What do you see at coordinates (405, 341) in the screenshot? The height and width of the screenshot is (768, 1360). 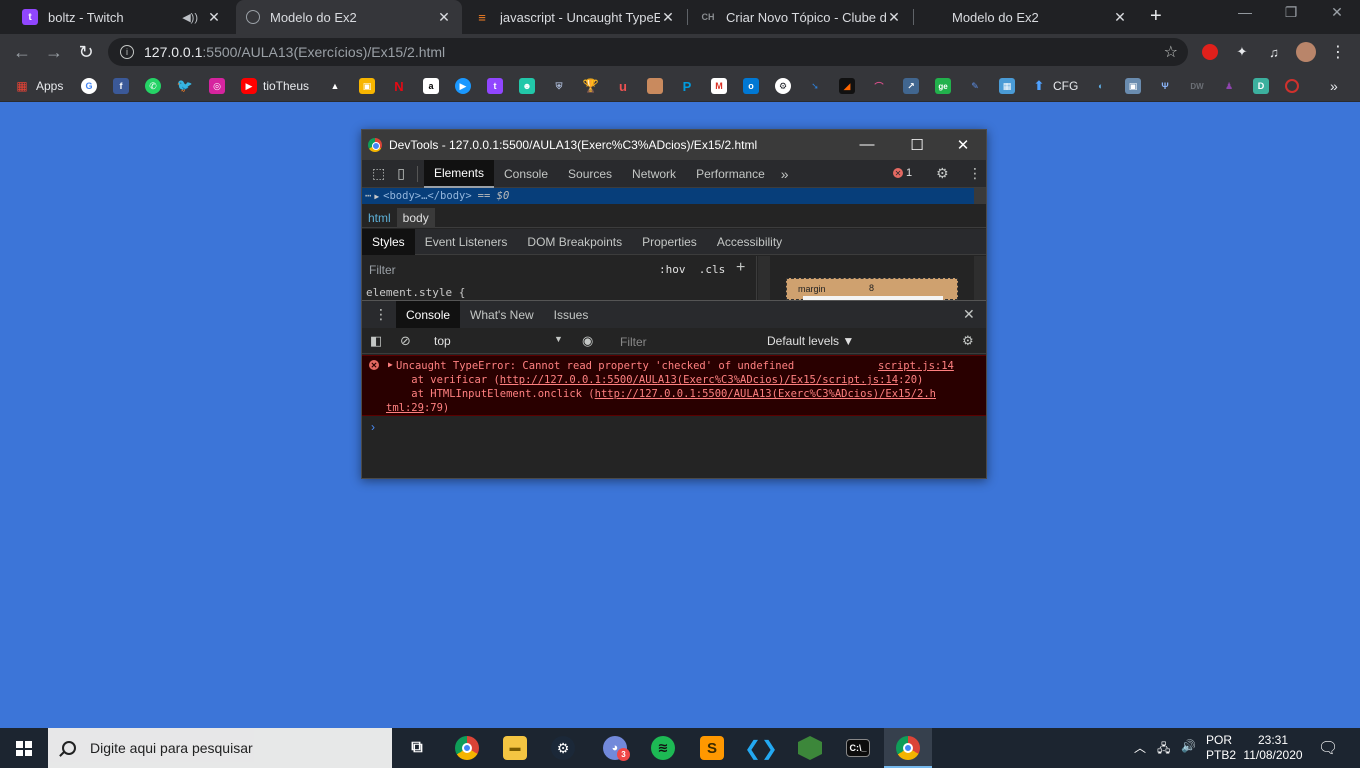 I see `clear-console-icon: ⊘` at bounding box center [405, 341].